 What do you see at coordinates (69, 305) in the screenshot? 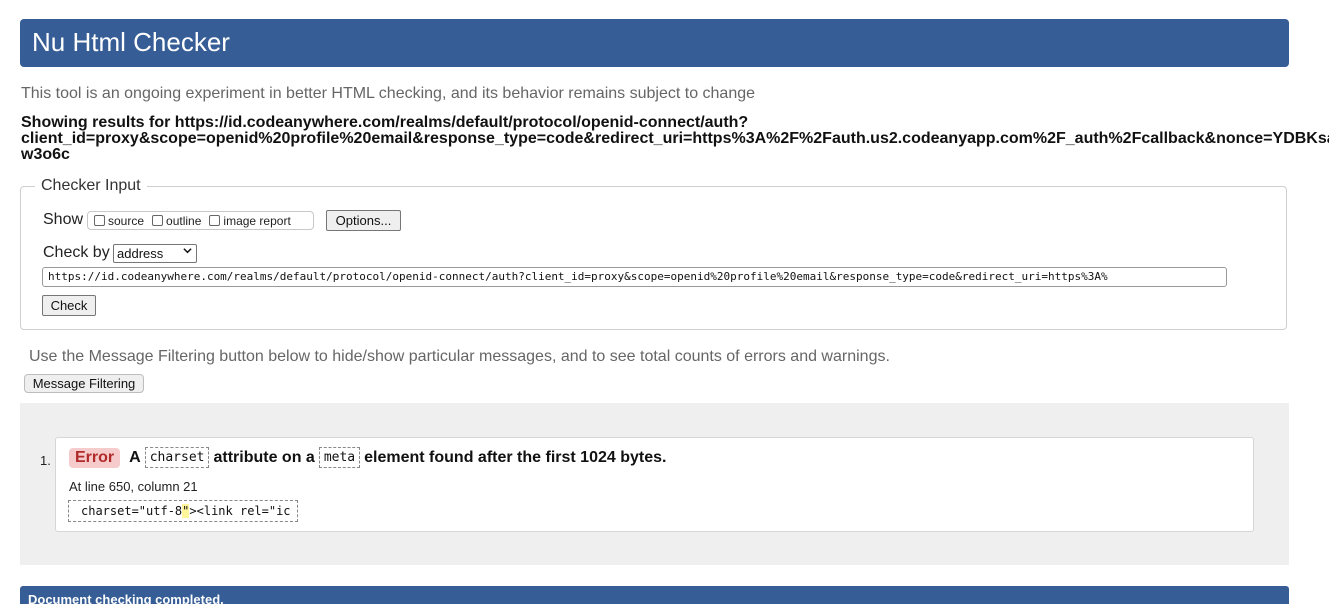
I see `check-button: Check` at bounding box center [69, 305].